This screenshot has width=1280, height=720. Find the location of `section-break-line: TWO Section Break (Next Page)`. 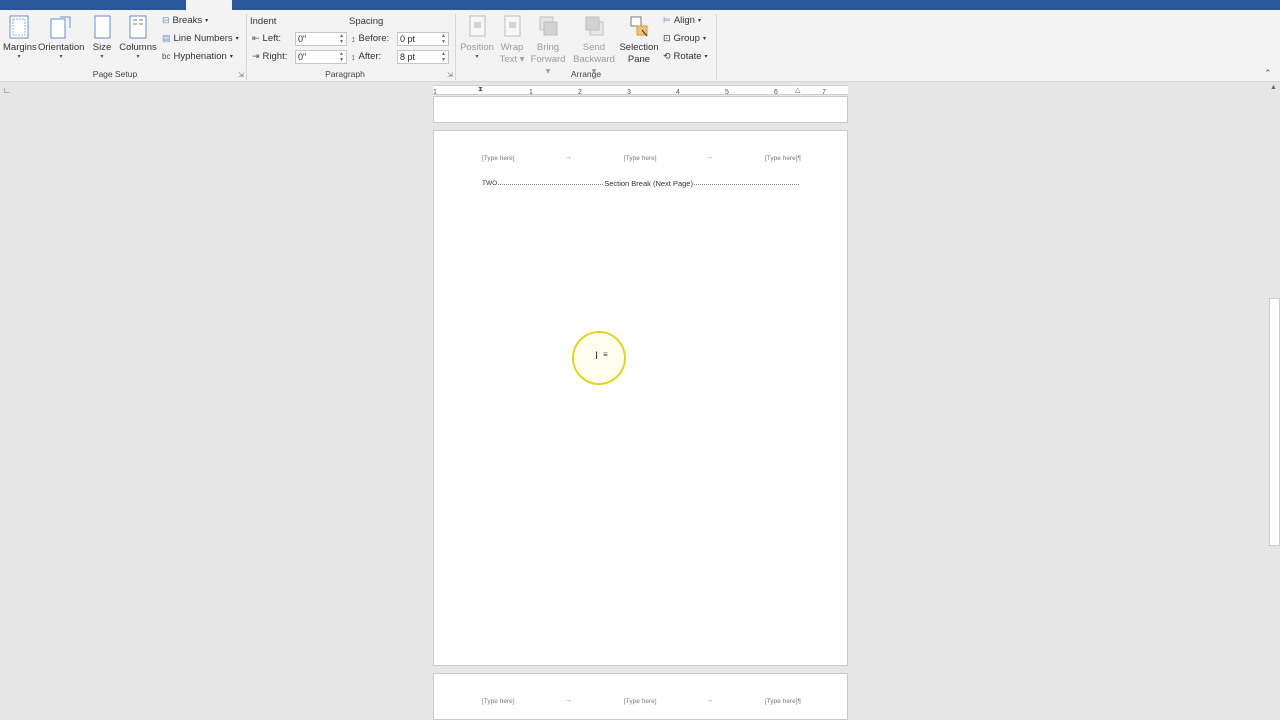

section-break-line: TWO Section Break (Next Page) is located at coordinates (641, 183).